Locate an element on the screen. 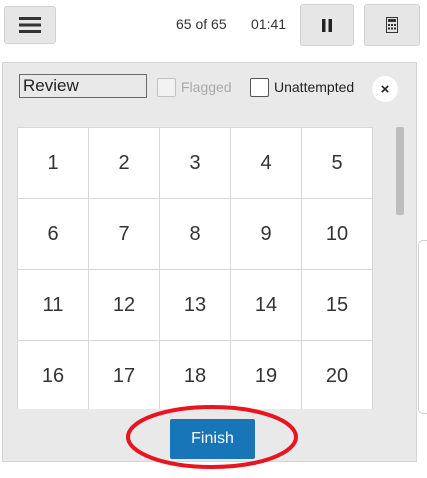 Image resolution: width=427 pixels, height=478 pixels. pause-button is located at coordinates (327, 25).